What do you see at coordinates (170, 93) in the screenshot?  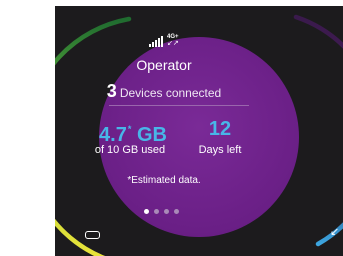 I see `devices-label: Devices connected` at bounding box center [170, 93].